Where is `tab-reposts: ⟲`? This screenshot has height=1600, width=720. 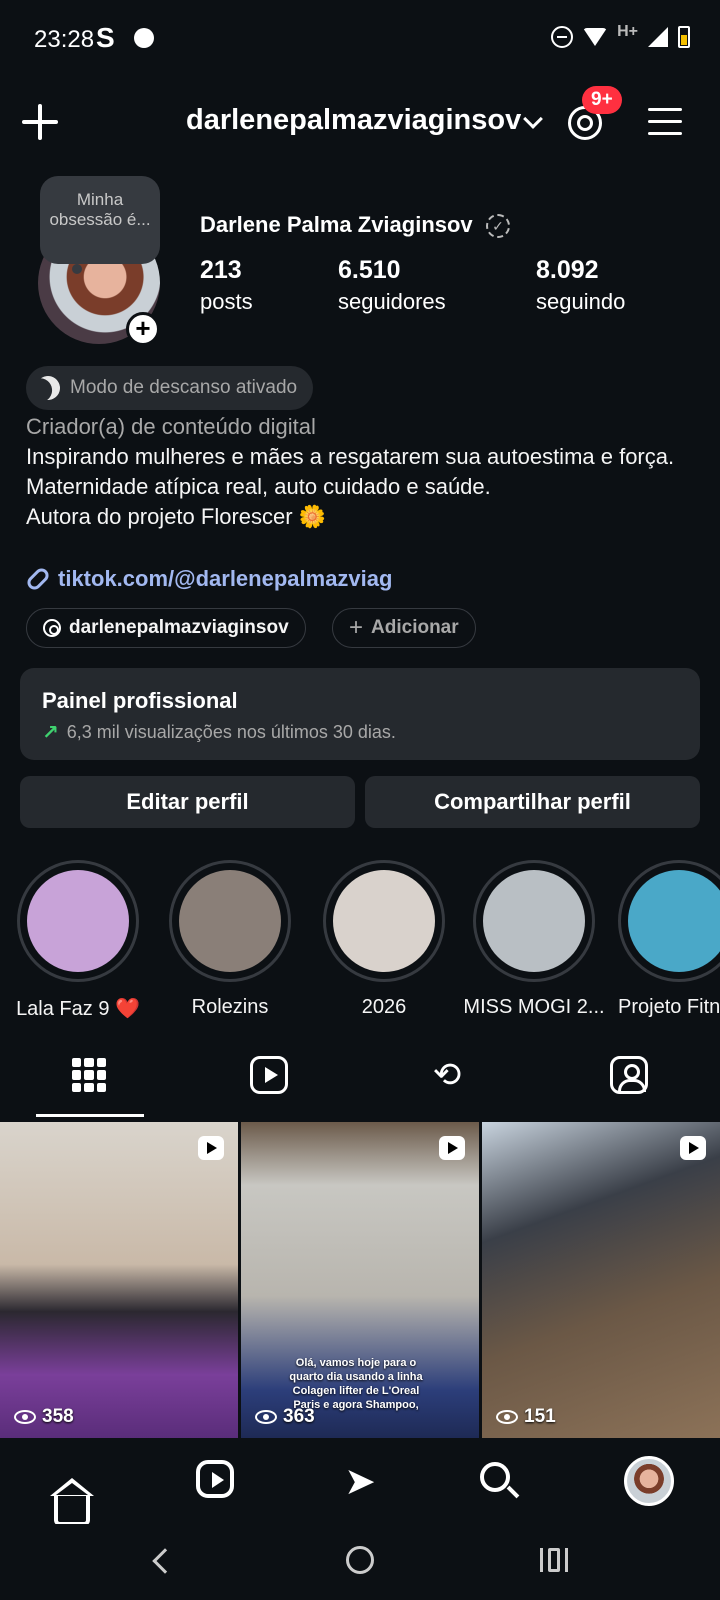
tab-reposts: ⟲ is located at coordinates (450, 1084).